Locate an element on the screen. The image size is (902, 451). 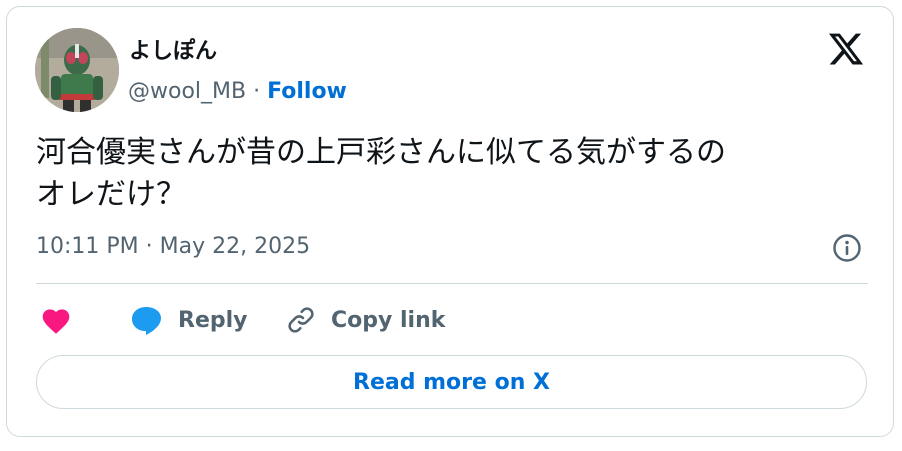
tweet-text: 河合優実さんが昔の上戸彩さんに似てる気がするの オレだけ？ is located at coordinates (381, 173).